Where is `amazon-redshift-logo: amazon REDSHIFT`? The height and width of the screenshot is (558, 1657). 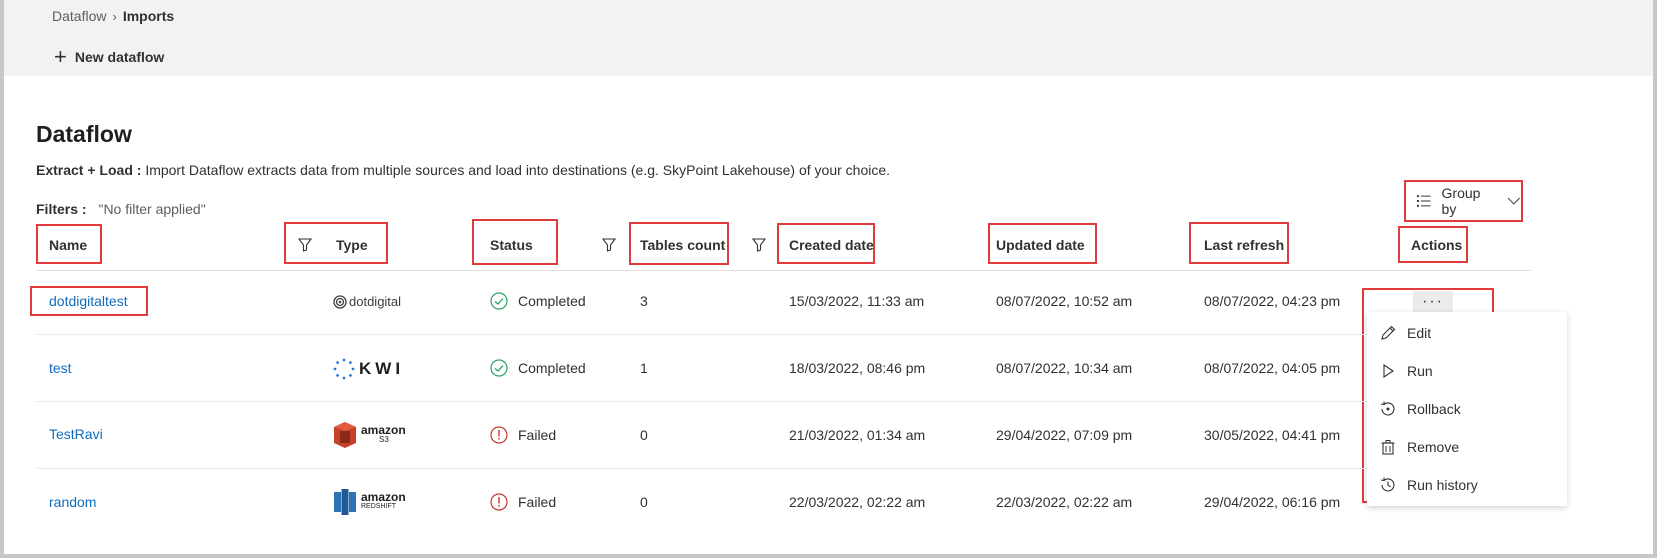 amazon-redshift-logo: amazon REDSHIFT is located at coordinates (369, 502).